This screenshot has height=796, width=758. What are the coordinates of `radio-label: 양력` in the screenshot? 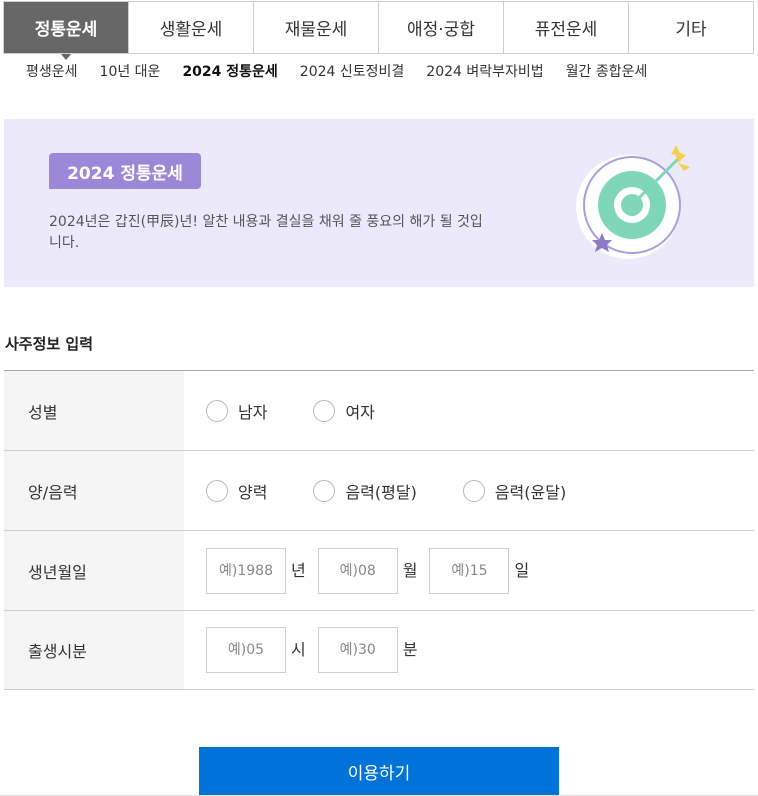 It's located at (253, 492).